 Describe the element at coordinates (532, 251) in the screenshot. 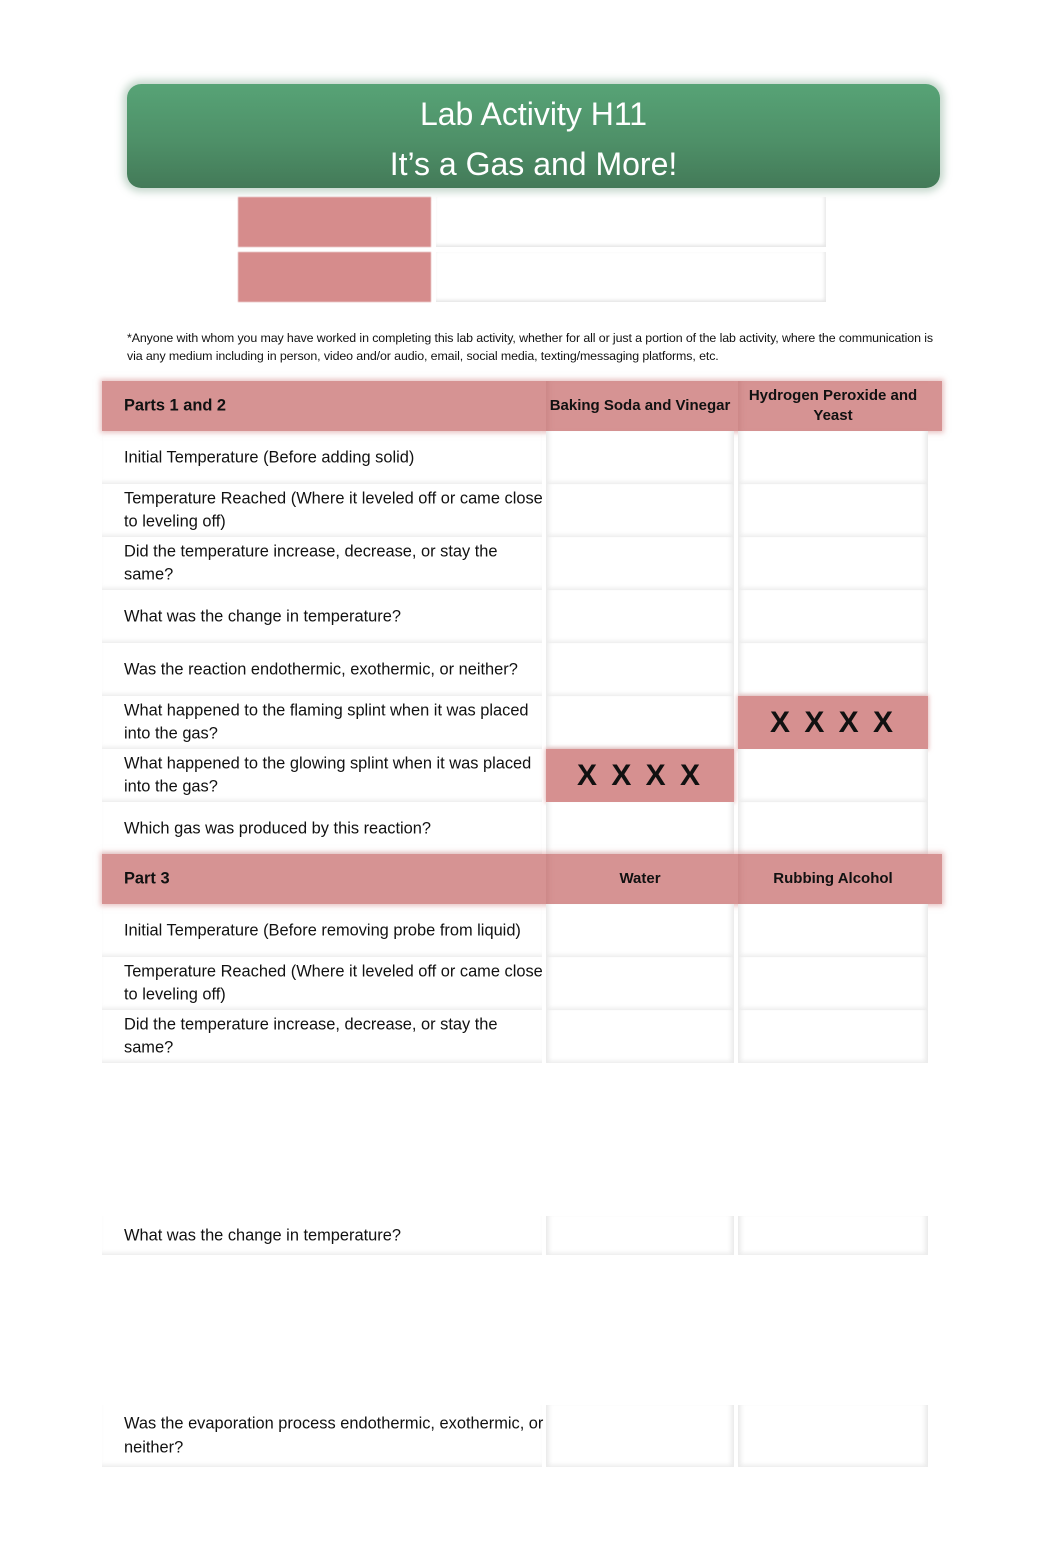

I see `student-info-box` at that location.